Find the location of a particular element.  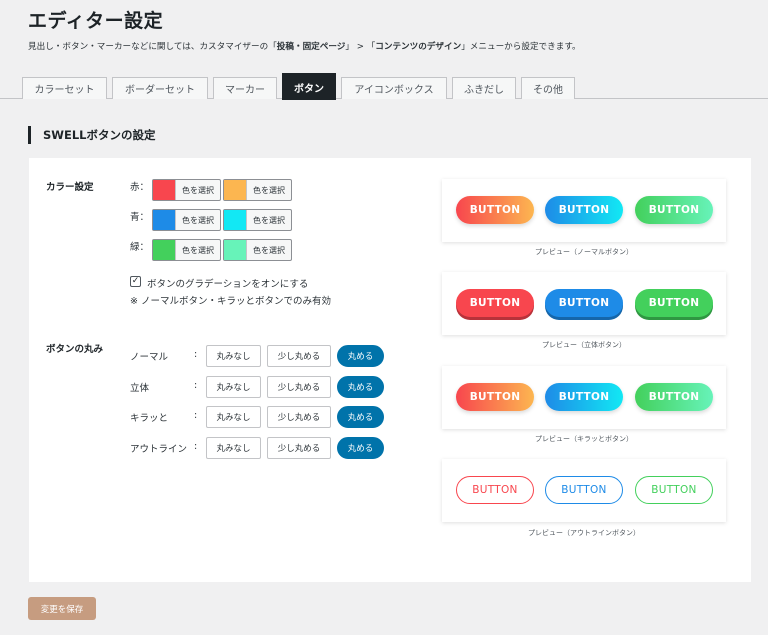

roundness-label: ボタンの丸み is located at coordinates (75, 349).